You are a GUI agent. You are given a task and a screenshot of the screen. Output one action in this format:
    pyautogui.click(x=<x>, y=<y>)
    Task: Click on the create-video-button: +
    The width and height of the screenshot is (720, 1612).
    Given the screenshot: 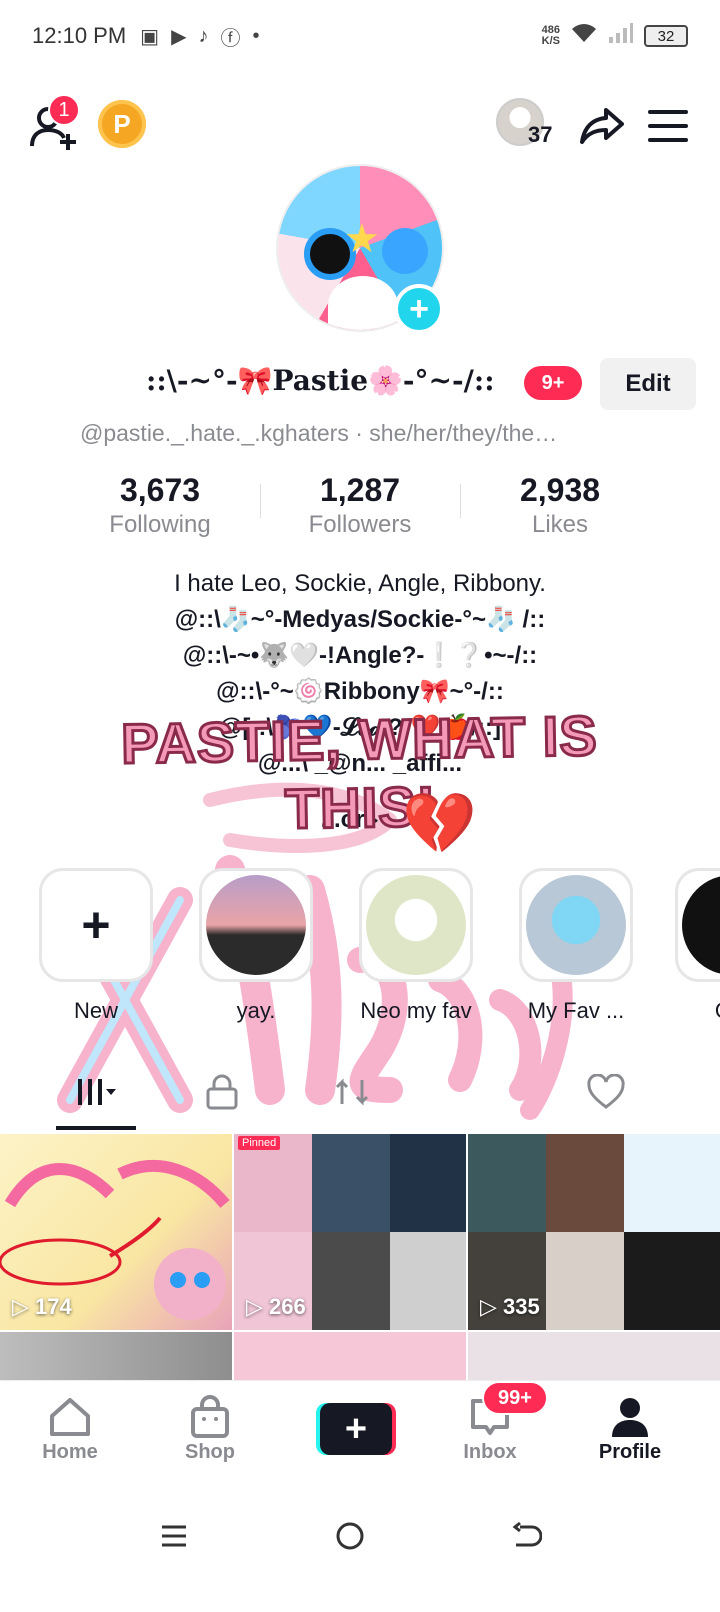 What is the action you would take?
    pyautogui.click(x=356, y=1429)
    